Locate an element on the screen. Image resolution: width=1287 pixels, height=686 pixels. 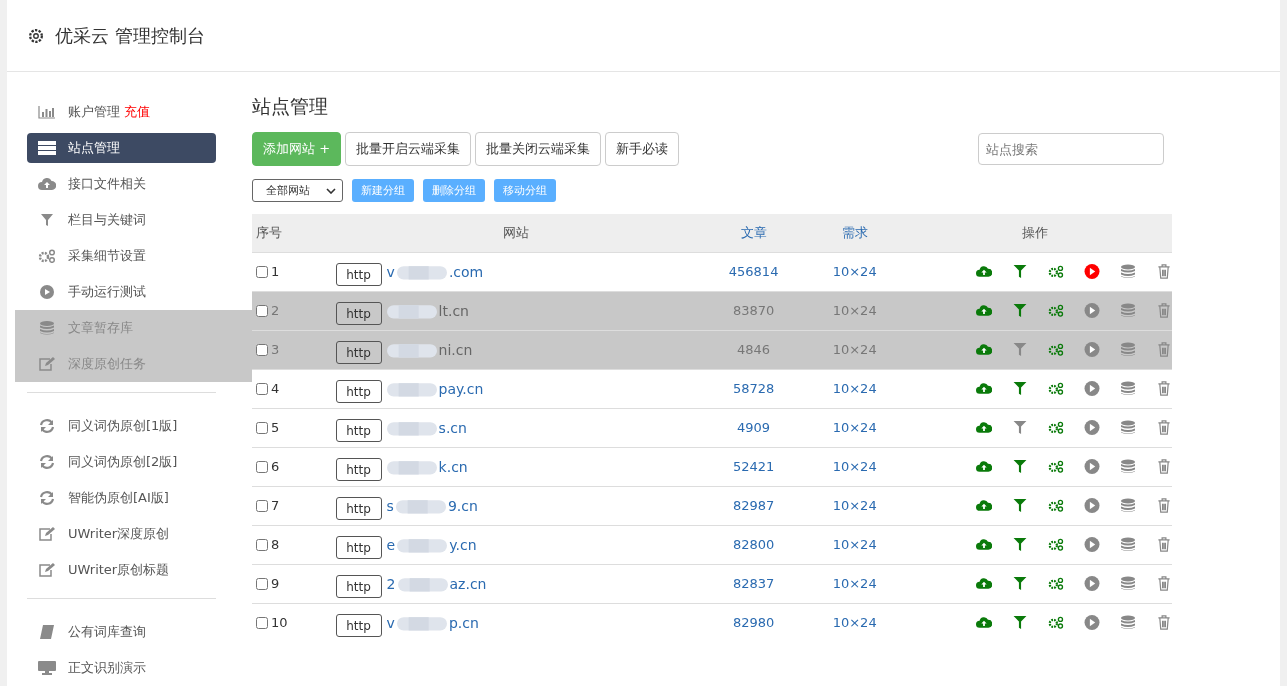
sidebar-item: 正文识别演示 is located at coordinates (121, 668).